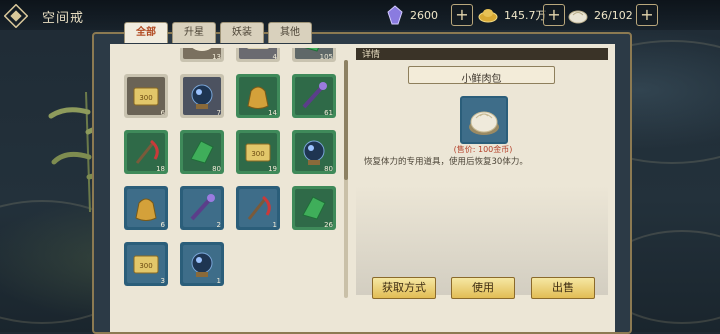 Image resolution: width=720 pixels, height=334 pixels. Describe the element at coordinates (63, 18) in the screenshot. I see `page-title: 空间戒` at that location.